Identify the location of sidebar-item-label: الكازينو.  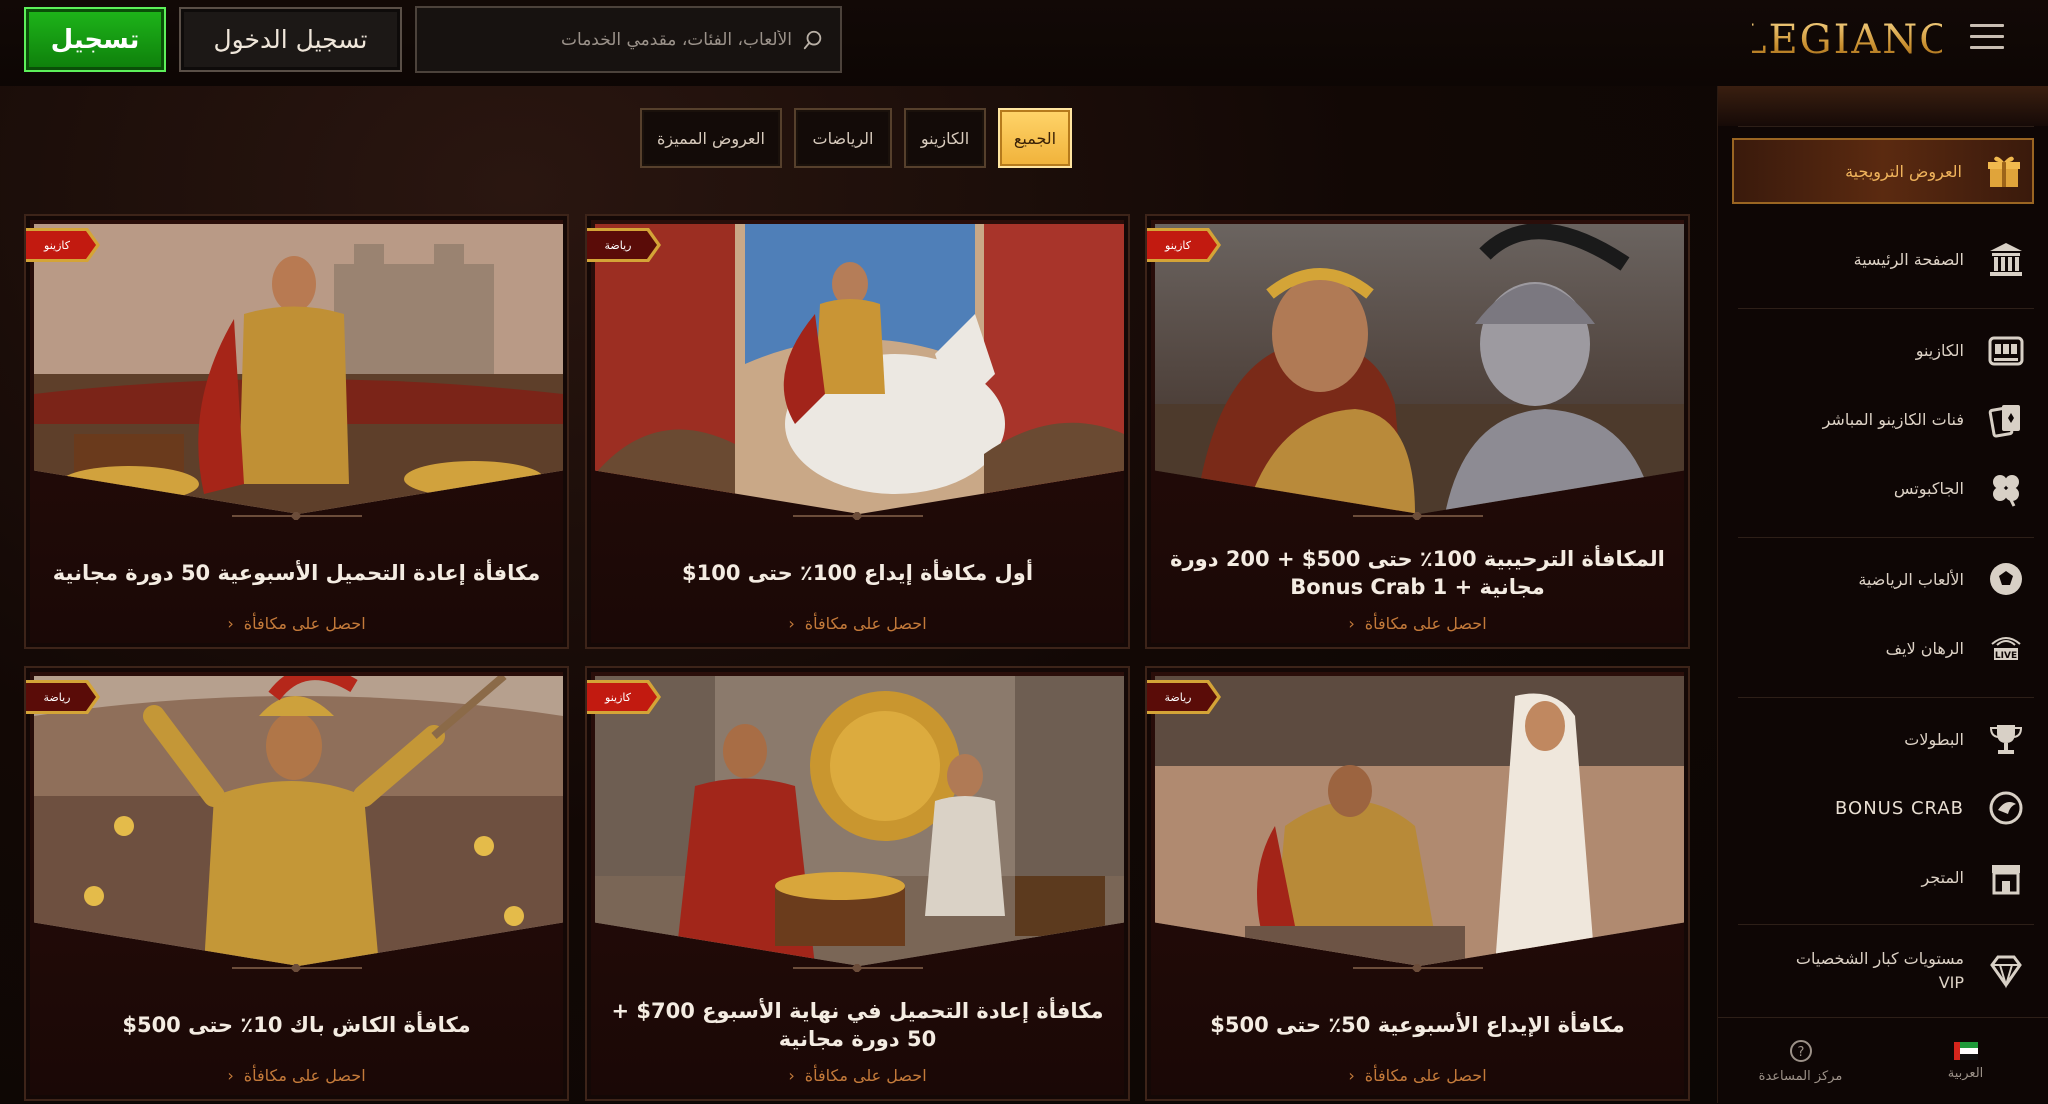
(1939, 350).